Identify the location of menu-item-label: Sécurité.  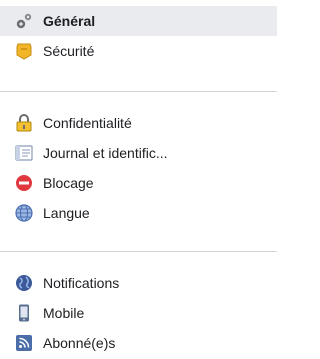
(69, 51).